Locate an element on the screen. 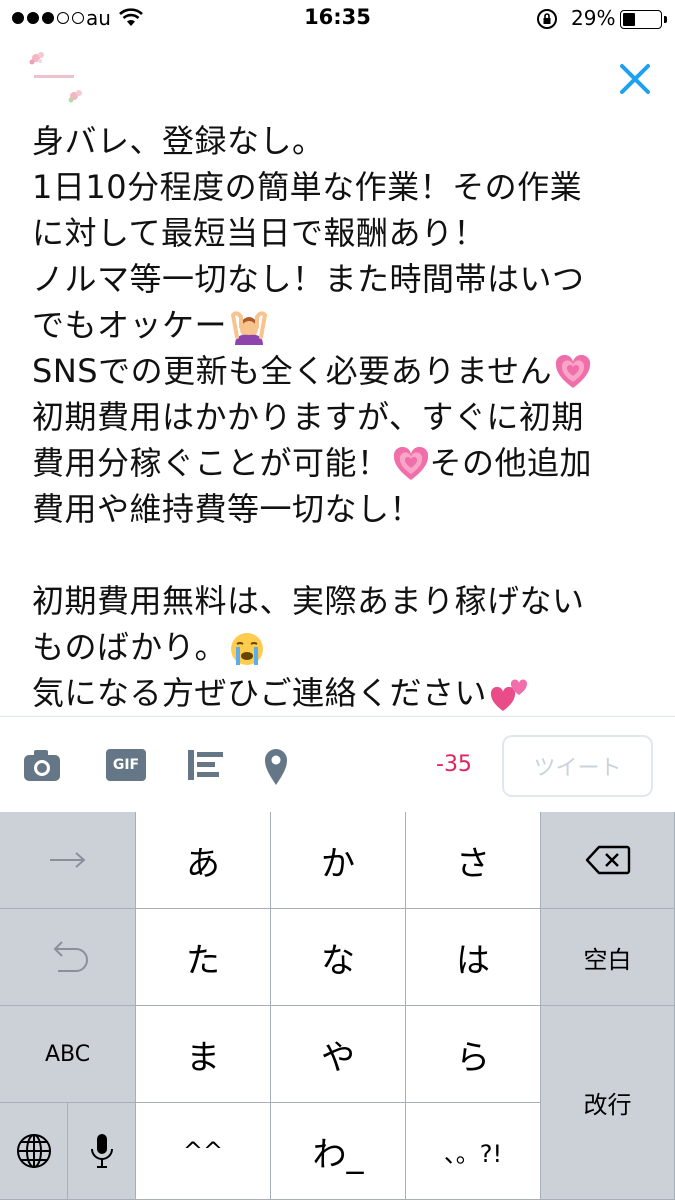  tweet-line: に対して最短当日で報酬あり！ is located at coordinates (259, 233).